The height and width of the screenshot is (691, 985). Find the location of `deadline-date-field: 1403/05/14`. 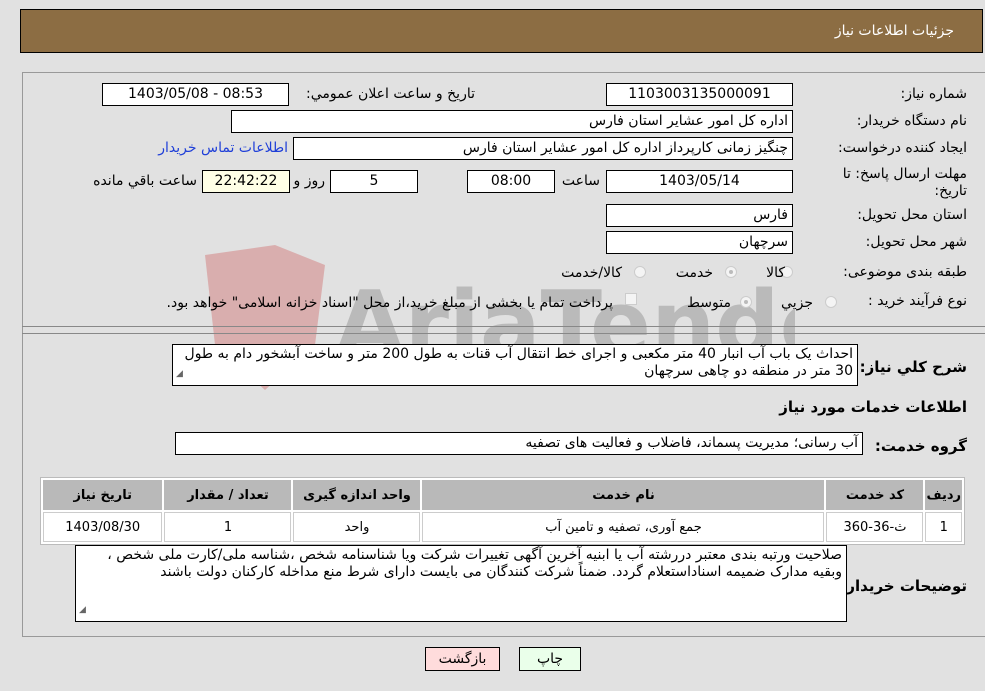

deadline-date-field: 1403/05/14 is located at coordinates (699, 181).